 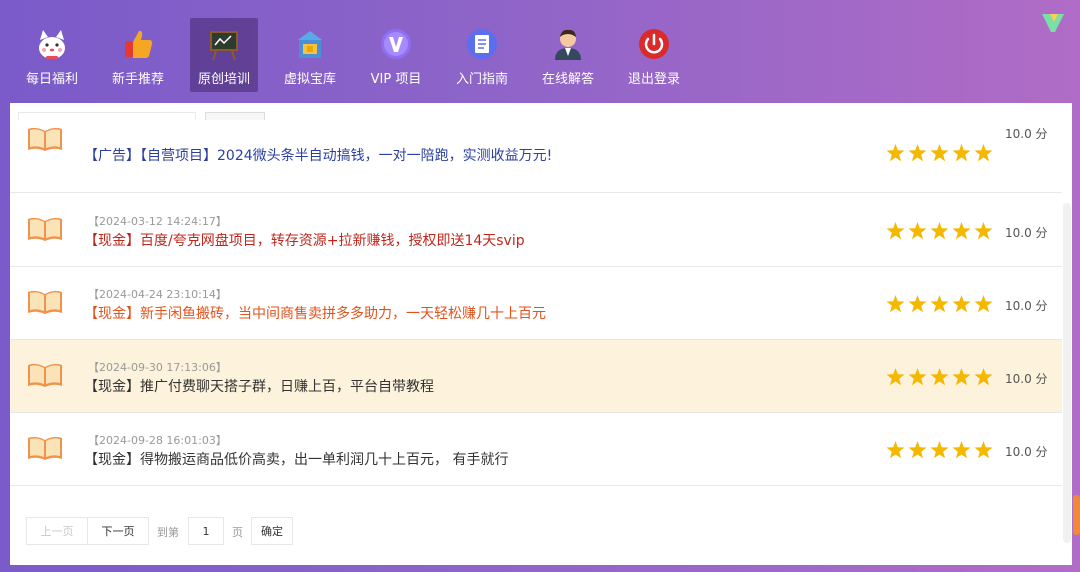 I want to click on nav-label: 虚拟宝库, so click(x=309, y=79).